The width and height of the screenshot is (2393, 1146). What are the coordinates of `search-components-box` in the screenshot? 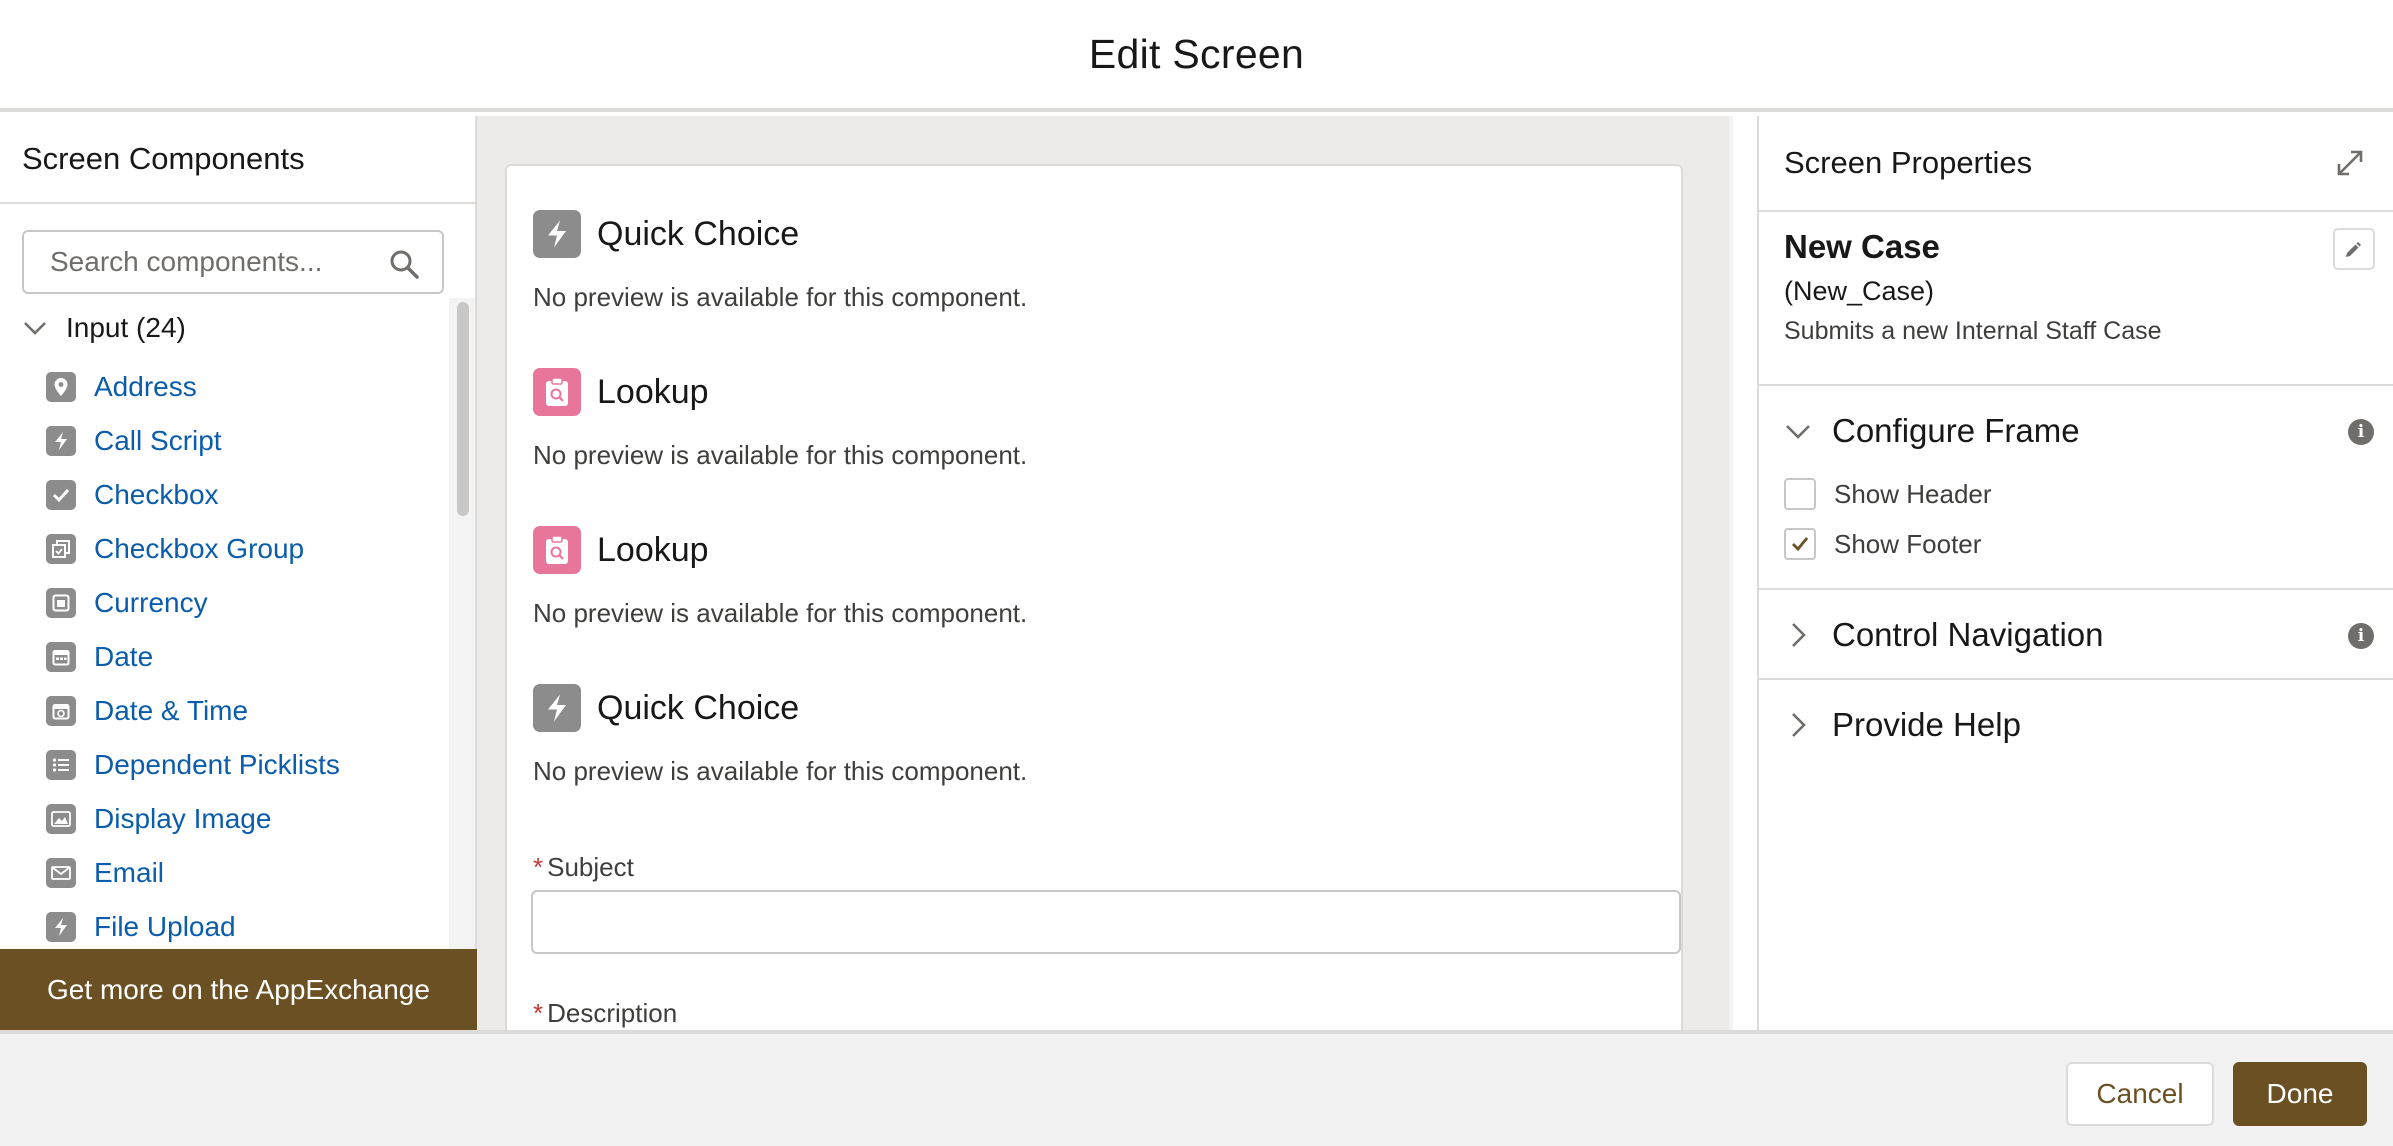 It's located at (233, 262).